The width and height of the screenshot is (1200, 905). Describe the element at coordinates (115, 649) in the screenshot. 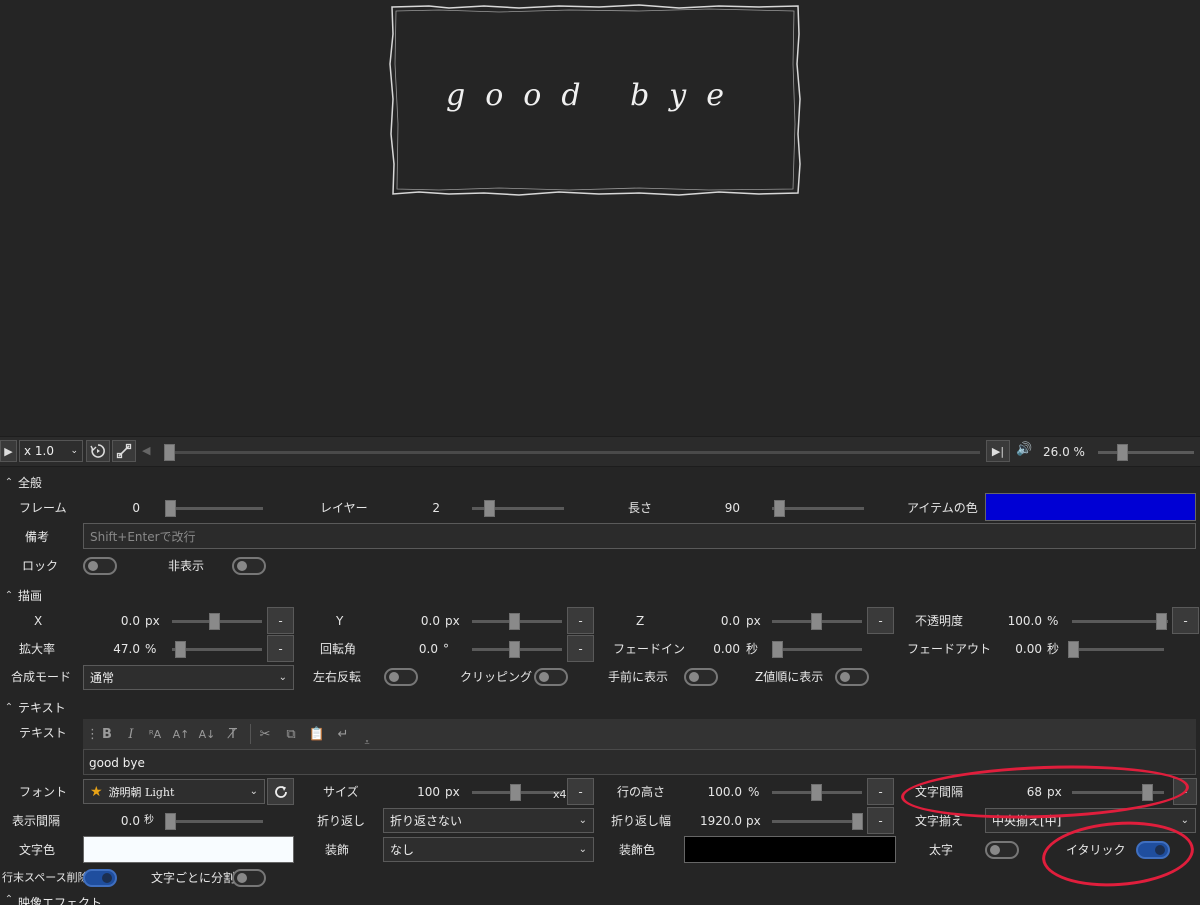

I see `scale-value: 47.0` at that location.